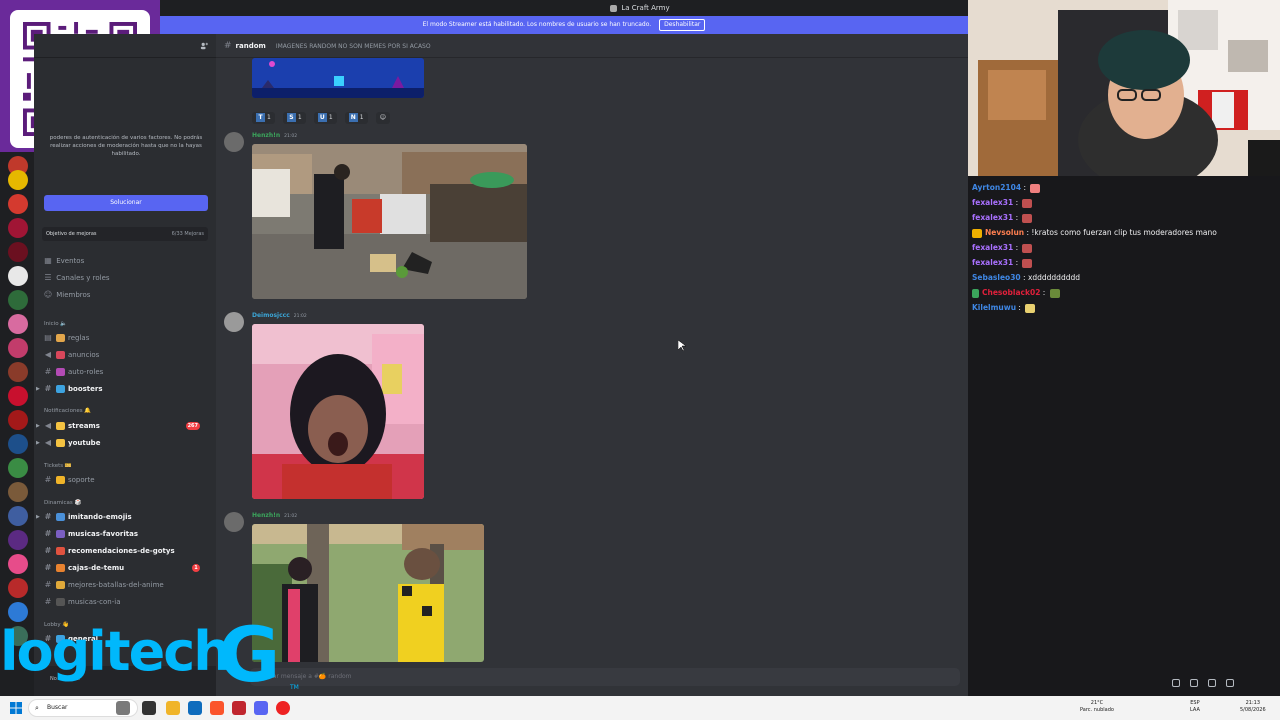 The width and height of the screenshot is (1280, 720). I want to click on clock: 21:13 5/08/2026, so click(1253, 707).